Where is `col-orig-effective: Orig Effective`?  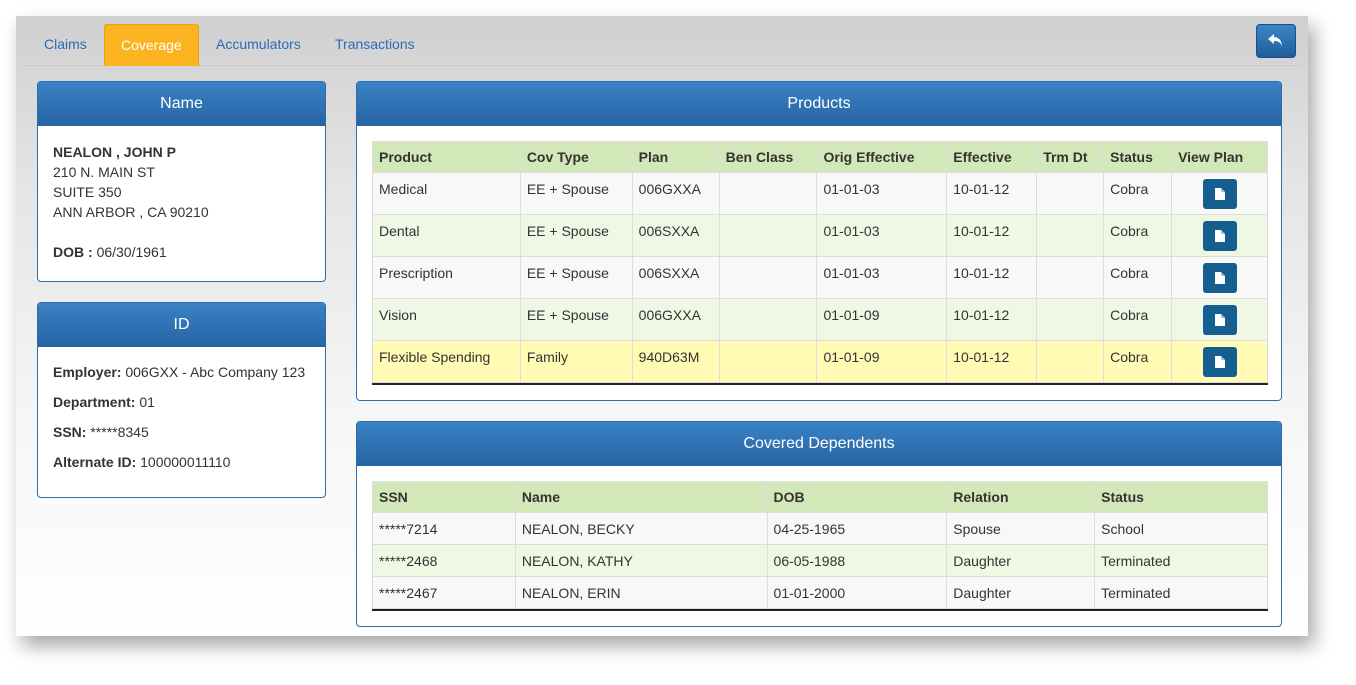 col-orig-effective: Orig Effective is located at coordinates (882, 157).